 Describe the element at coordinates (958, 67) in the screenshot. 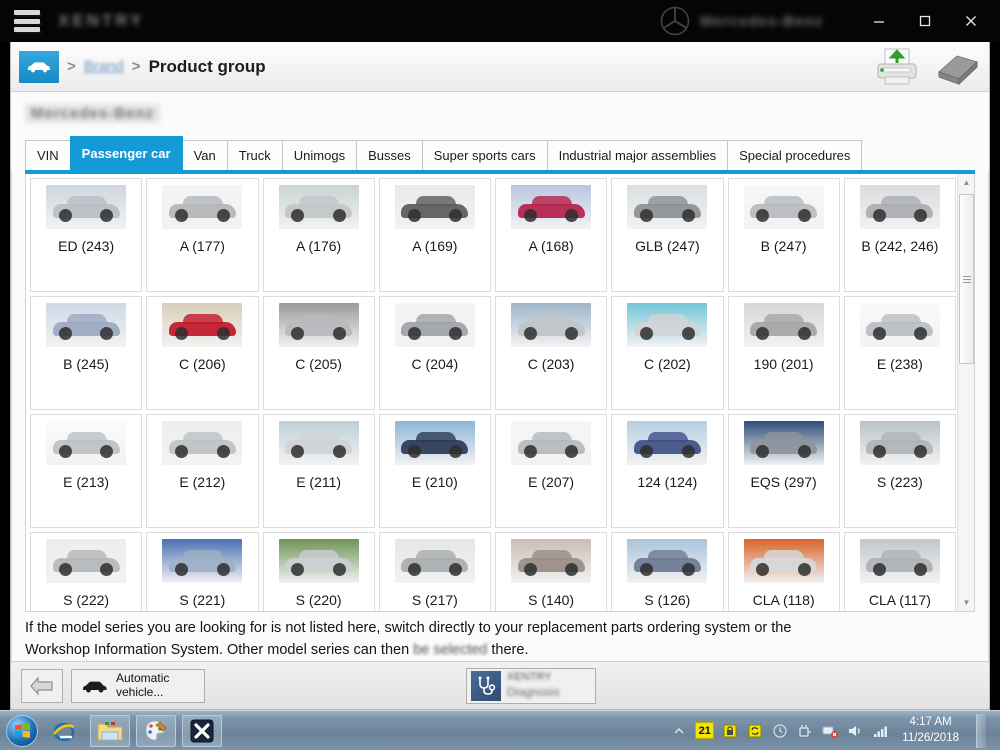

I see `book-icon` at that location.